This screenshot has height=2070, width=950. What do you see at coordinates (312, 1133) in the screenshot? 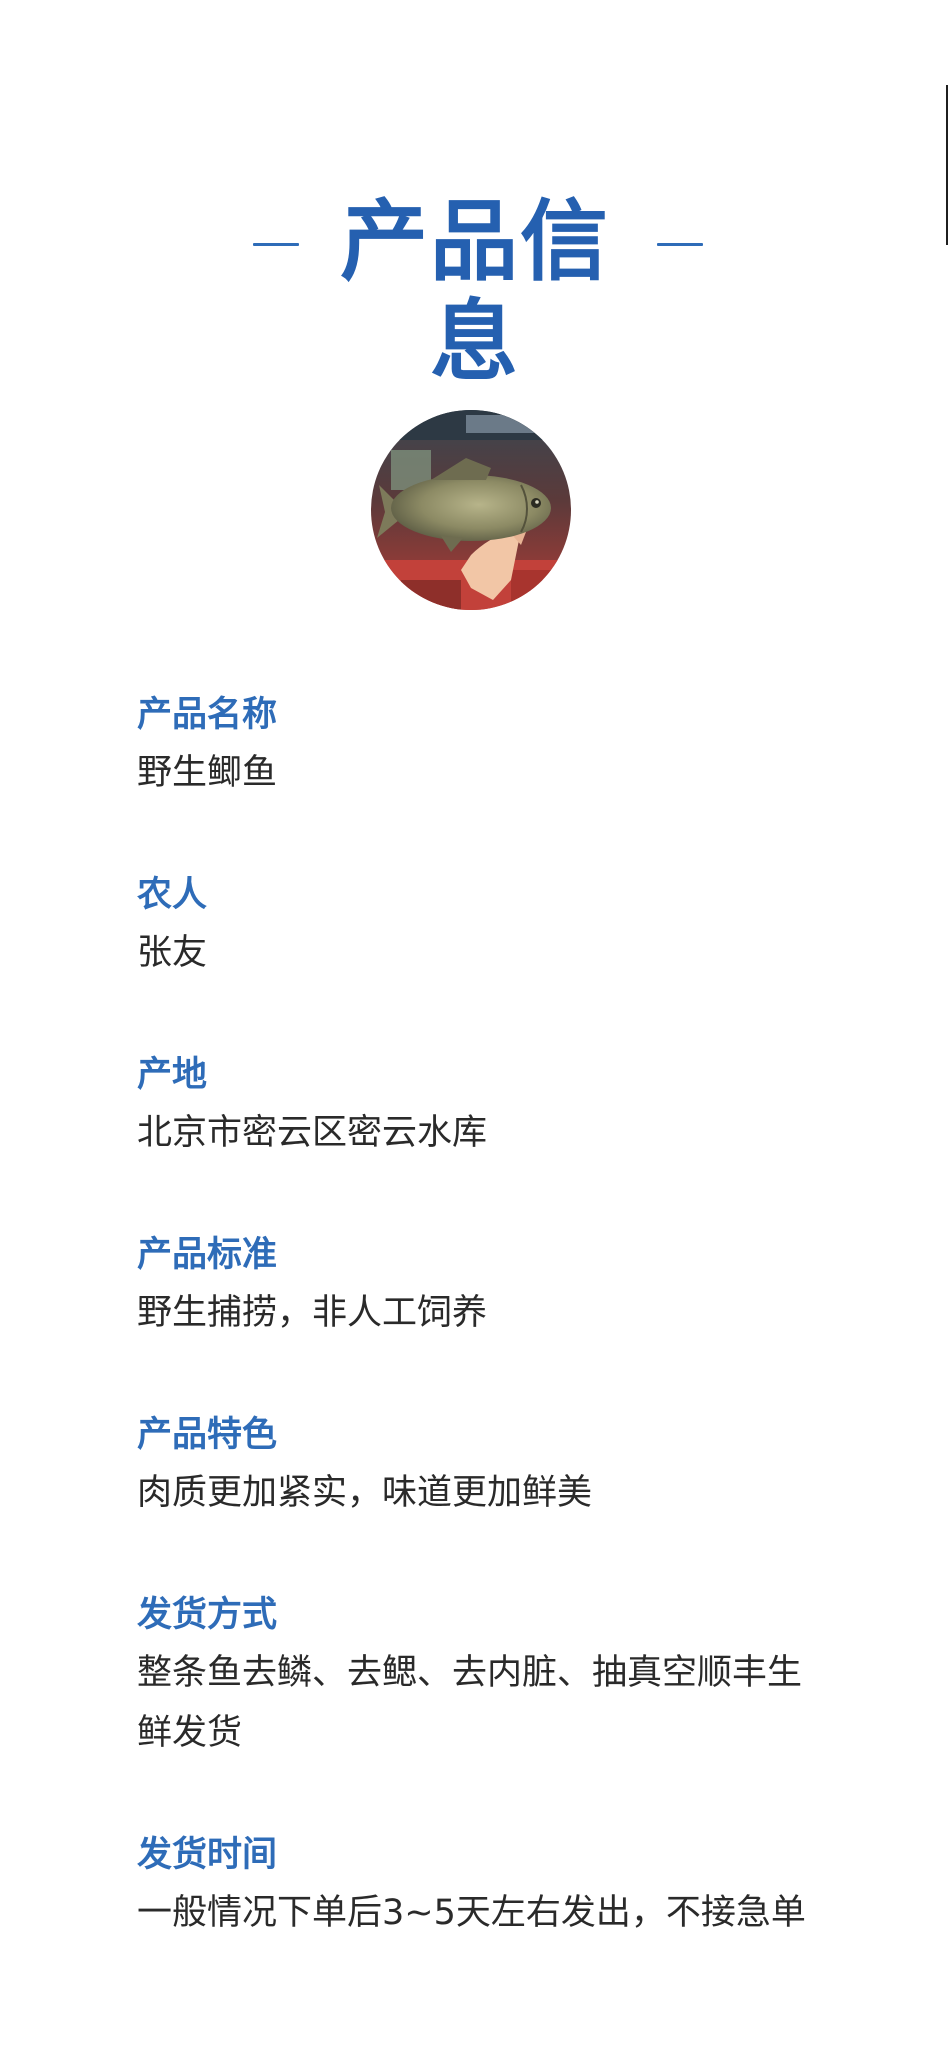
I see `info-value: 北京市密云区密云水库` at bounding box center [312, 1133].